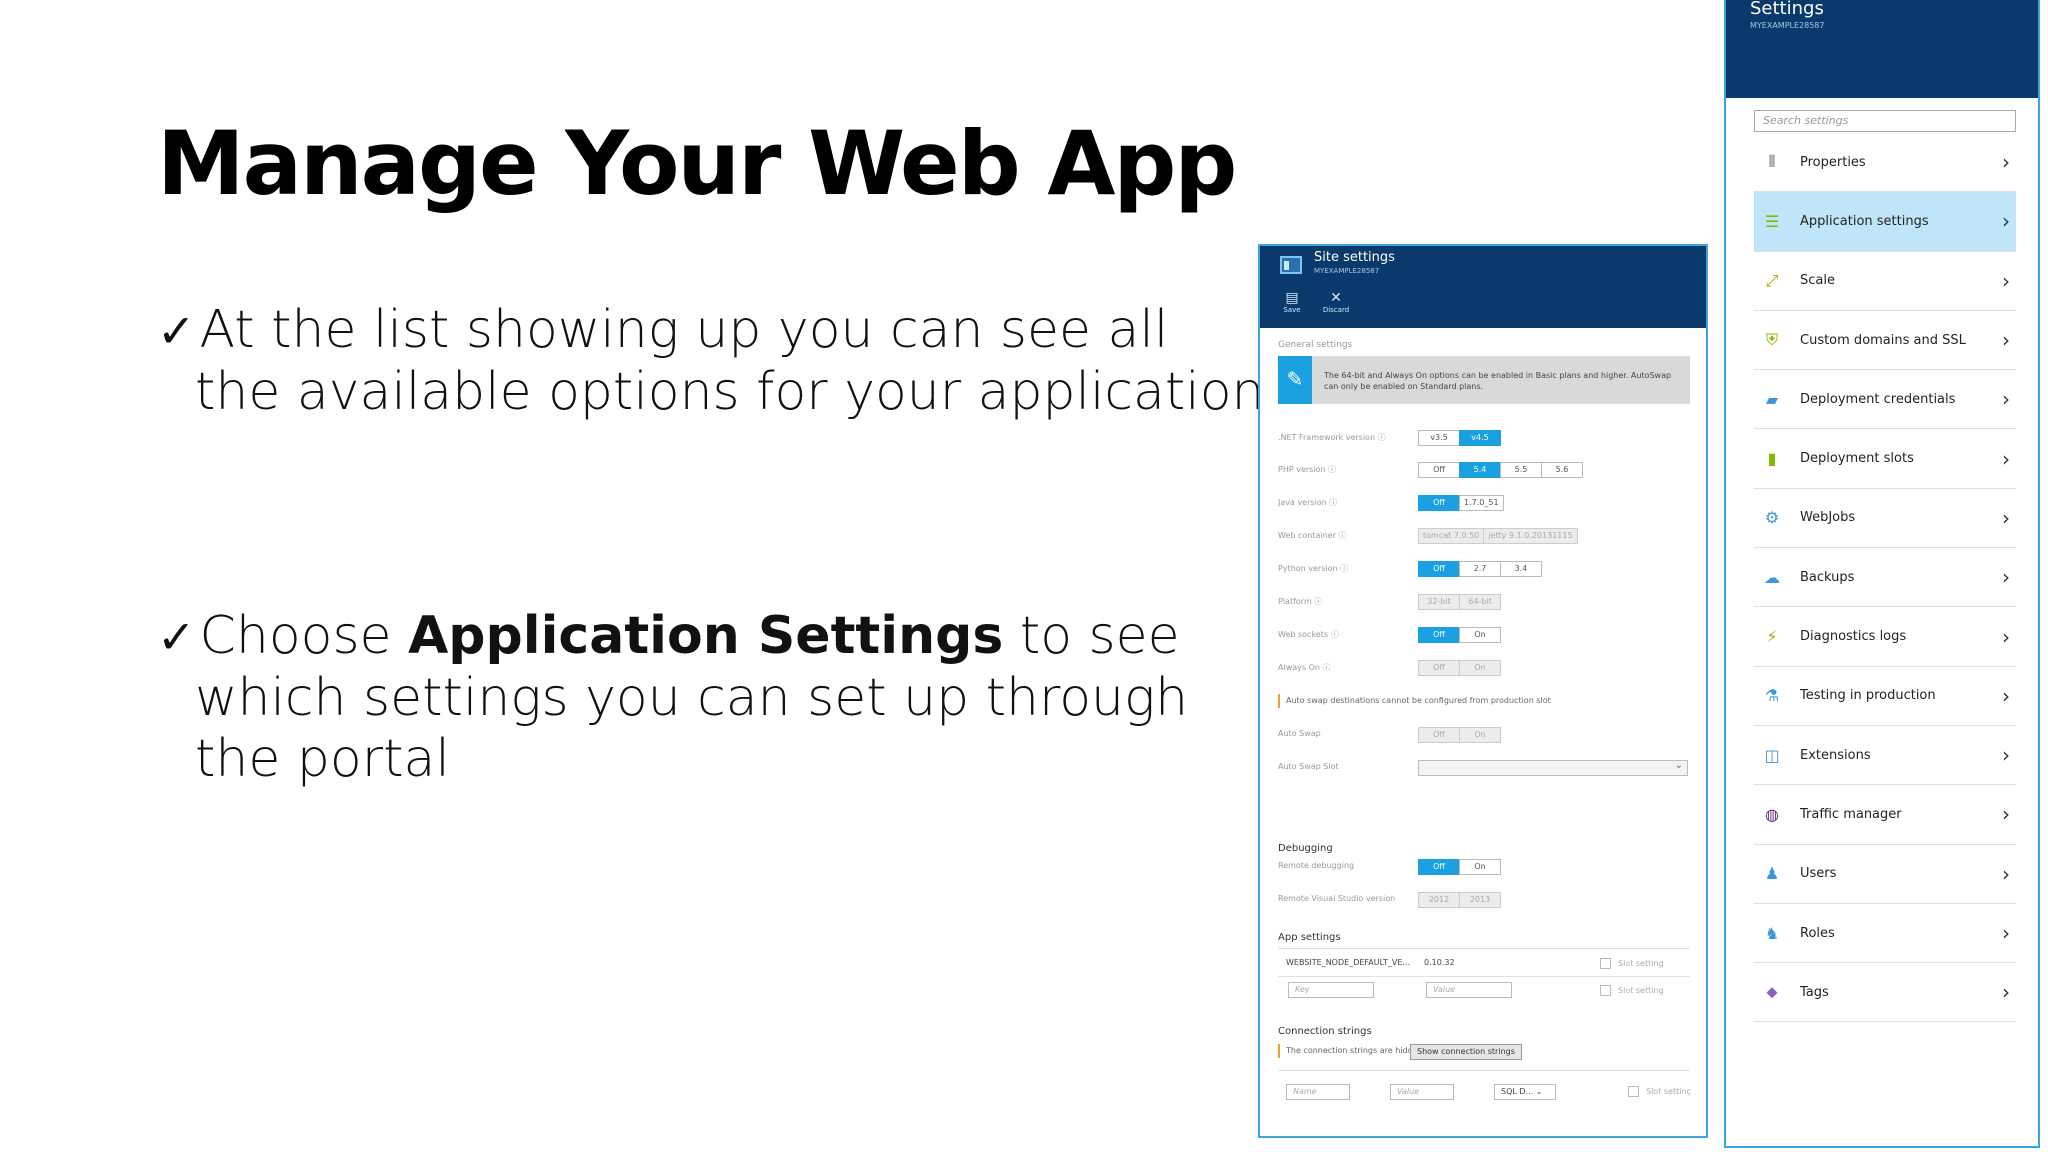 The image size is (2048, 1152). Describe the element at coordinates (1553, 768) in the screenshot. I see `auto-swap-slot-select: ⌄` at that location.